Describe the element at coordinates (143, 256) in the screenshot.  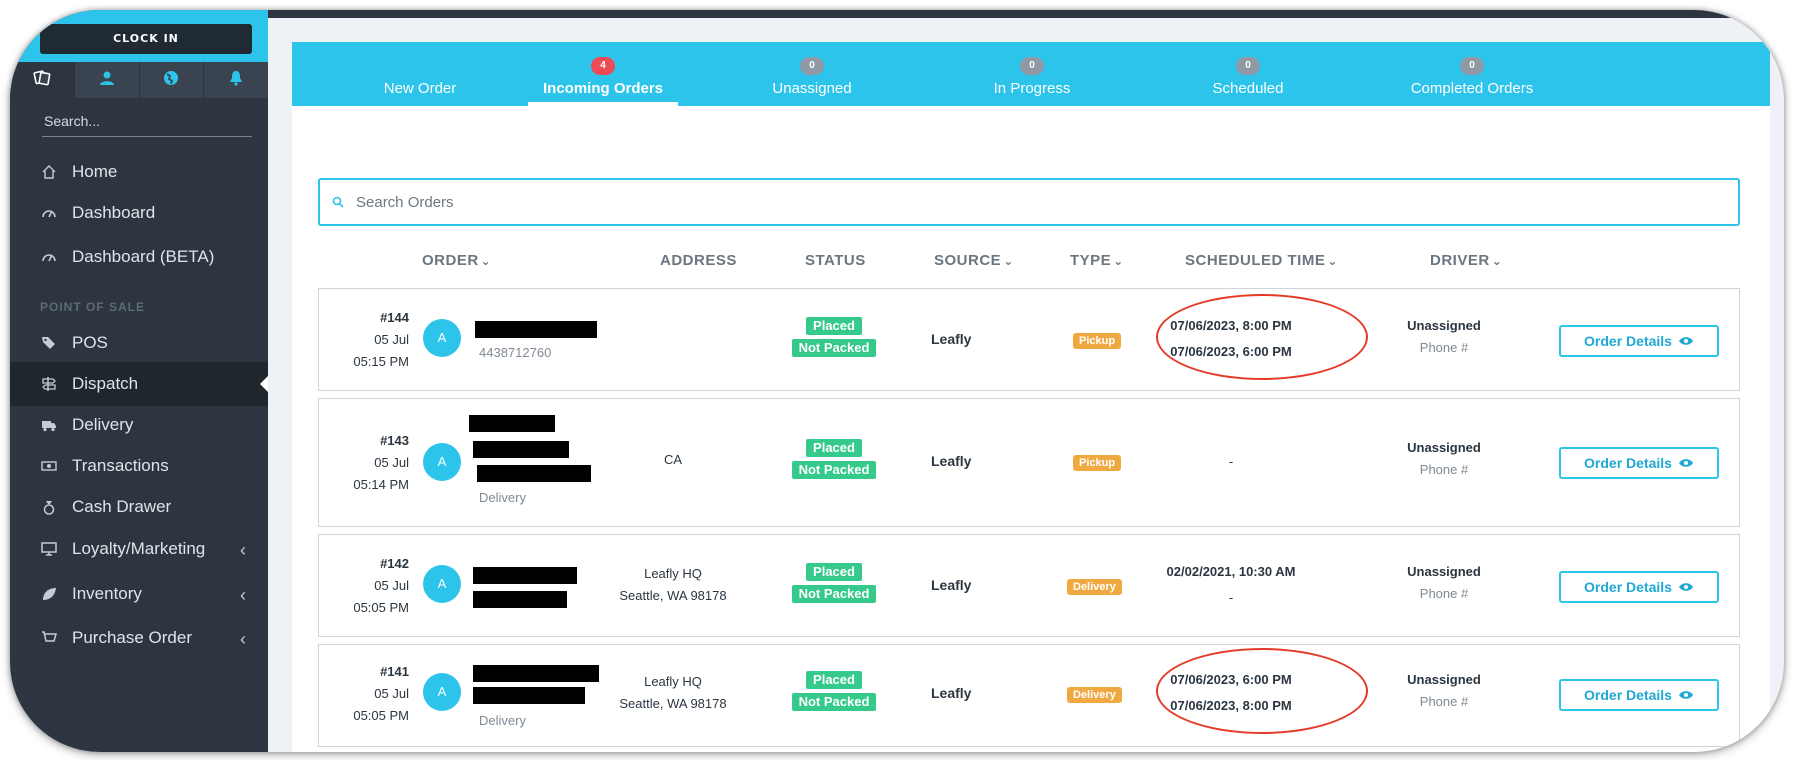
I see `sidebar-item-label: Dashboard (BETA)` at that location.